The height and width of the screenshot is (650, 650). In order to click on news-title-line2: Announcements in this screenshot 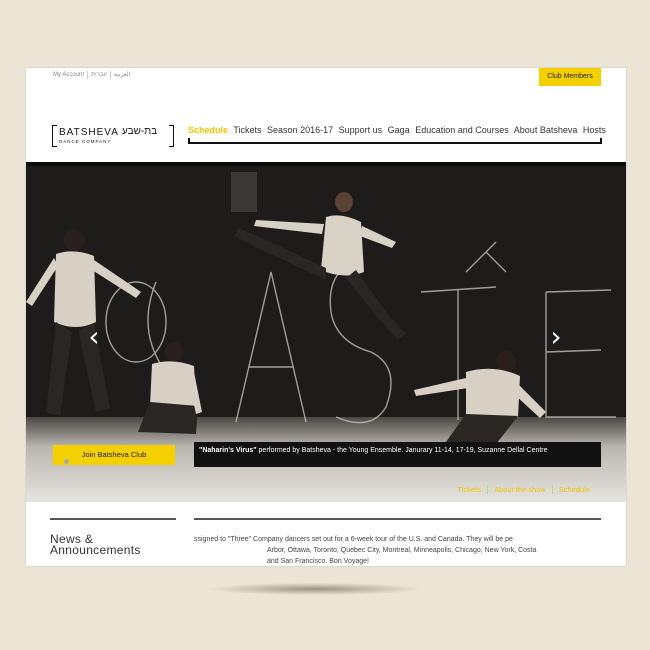, I will do `click(95, 550)`.